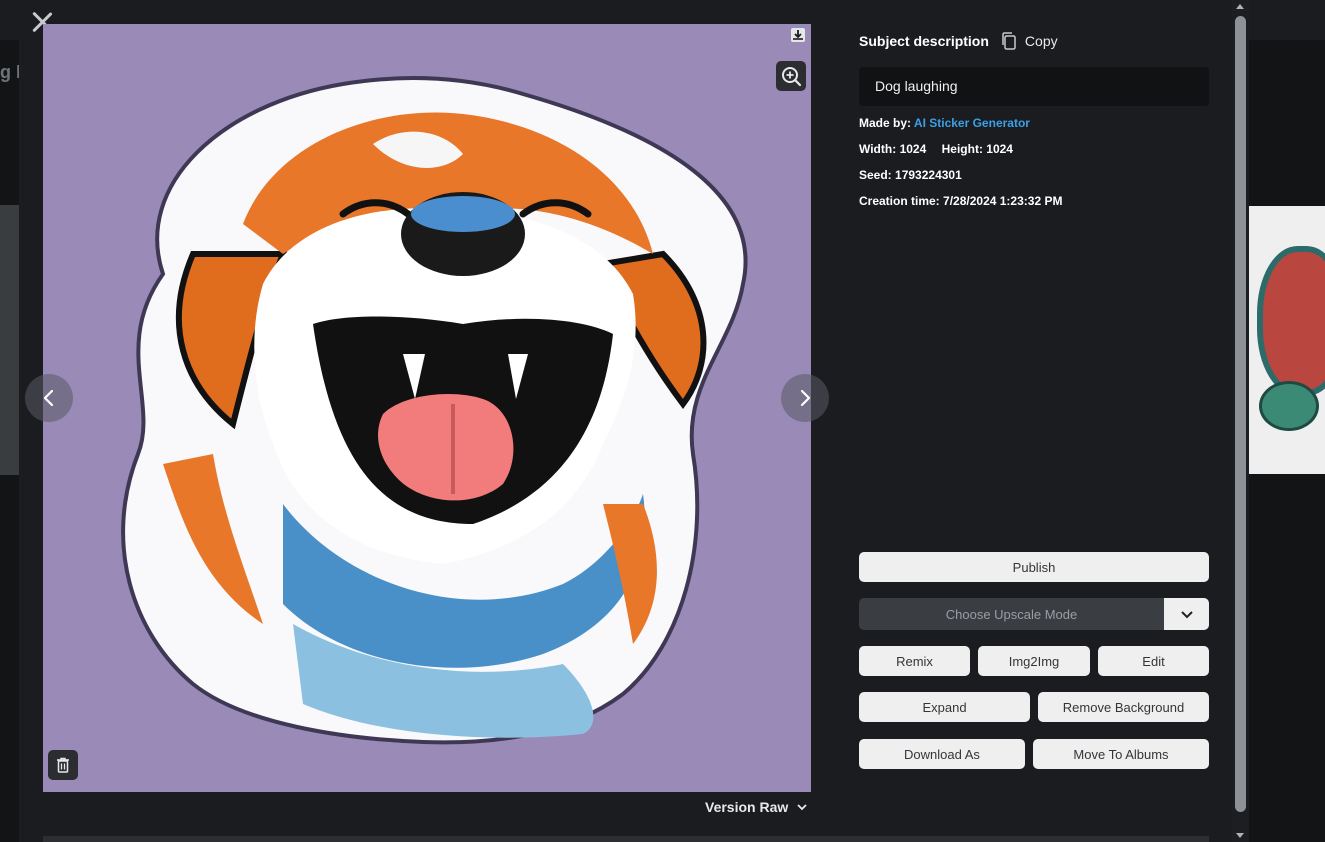  What do you see at coordinates (1123, 707) in the screenshot?
I see `remove-background-button: Remove Background` at bounding box center [1123, 707].